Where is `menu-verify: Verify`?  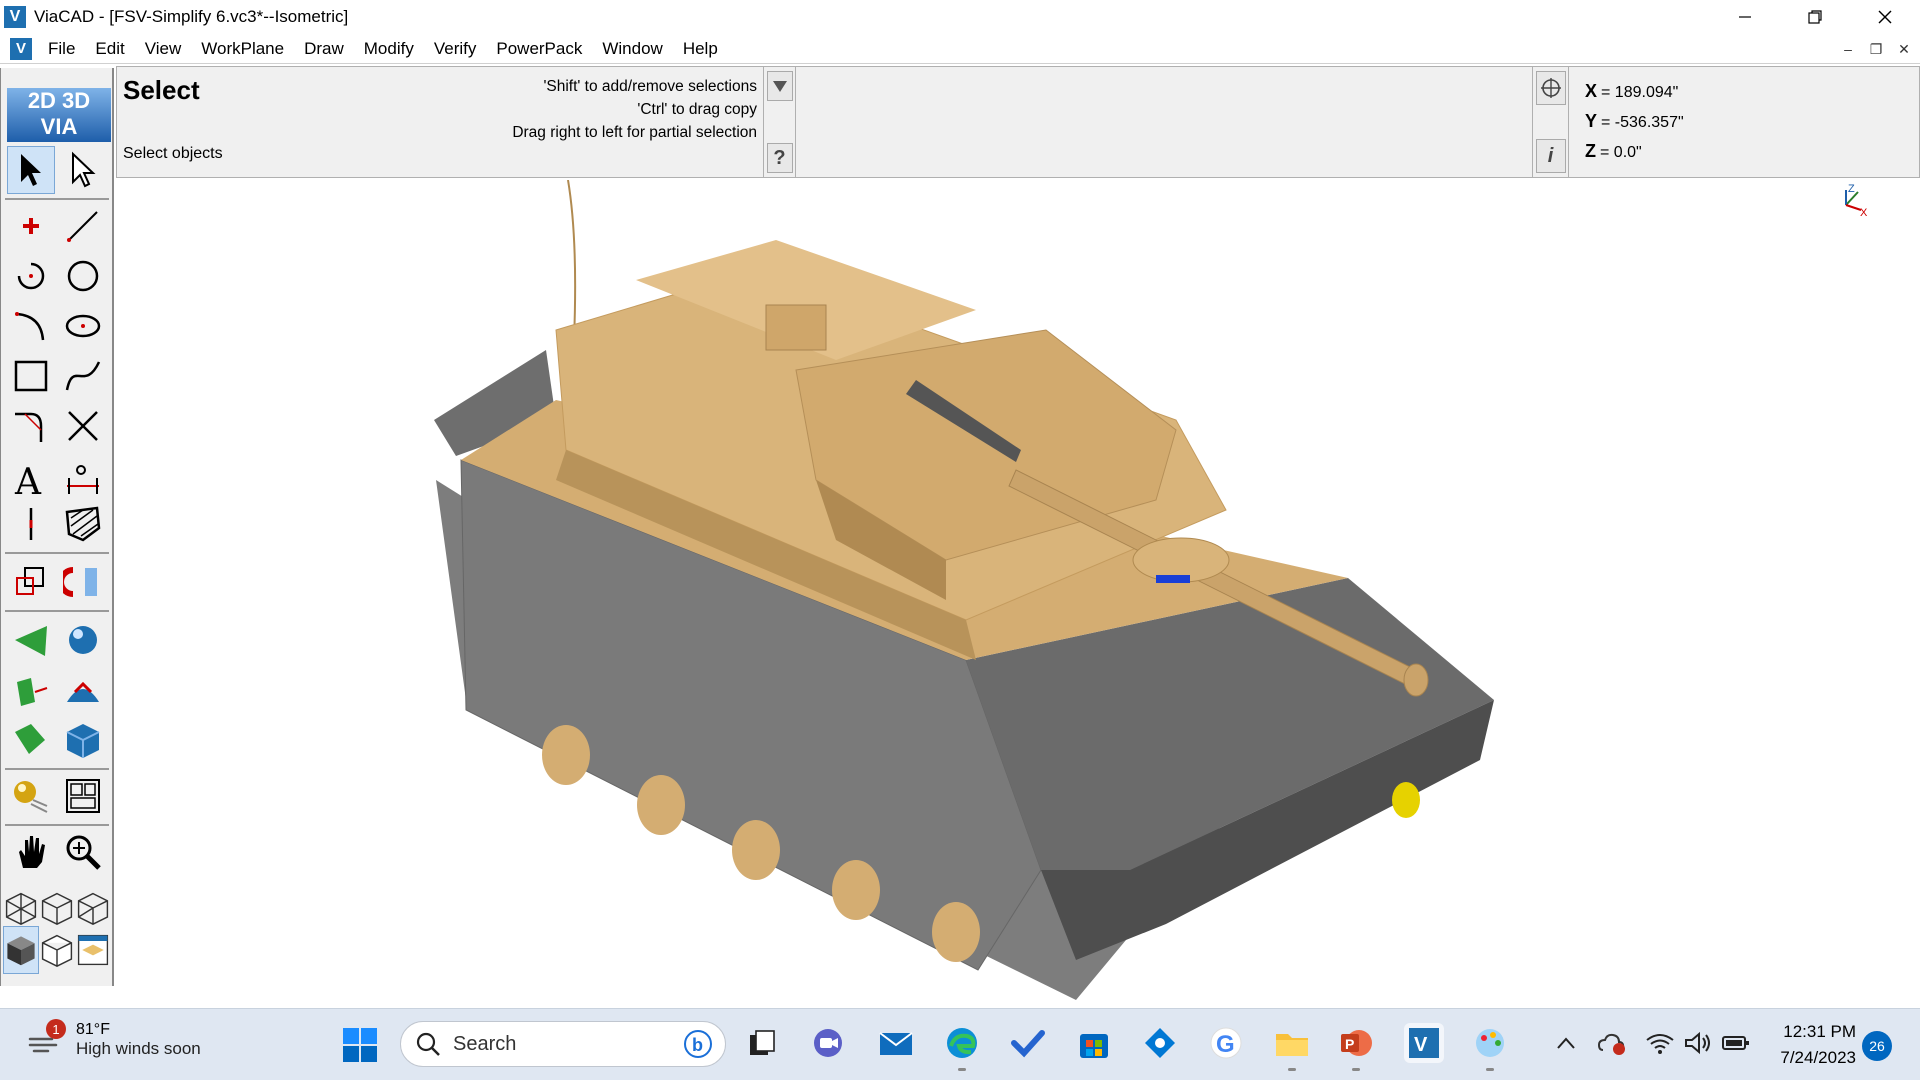
menu-verify: Verify is located at coordinates (455, 49).